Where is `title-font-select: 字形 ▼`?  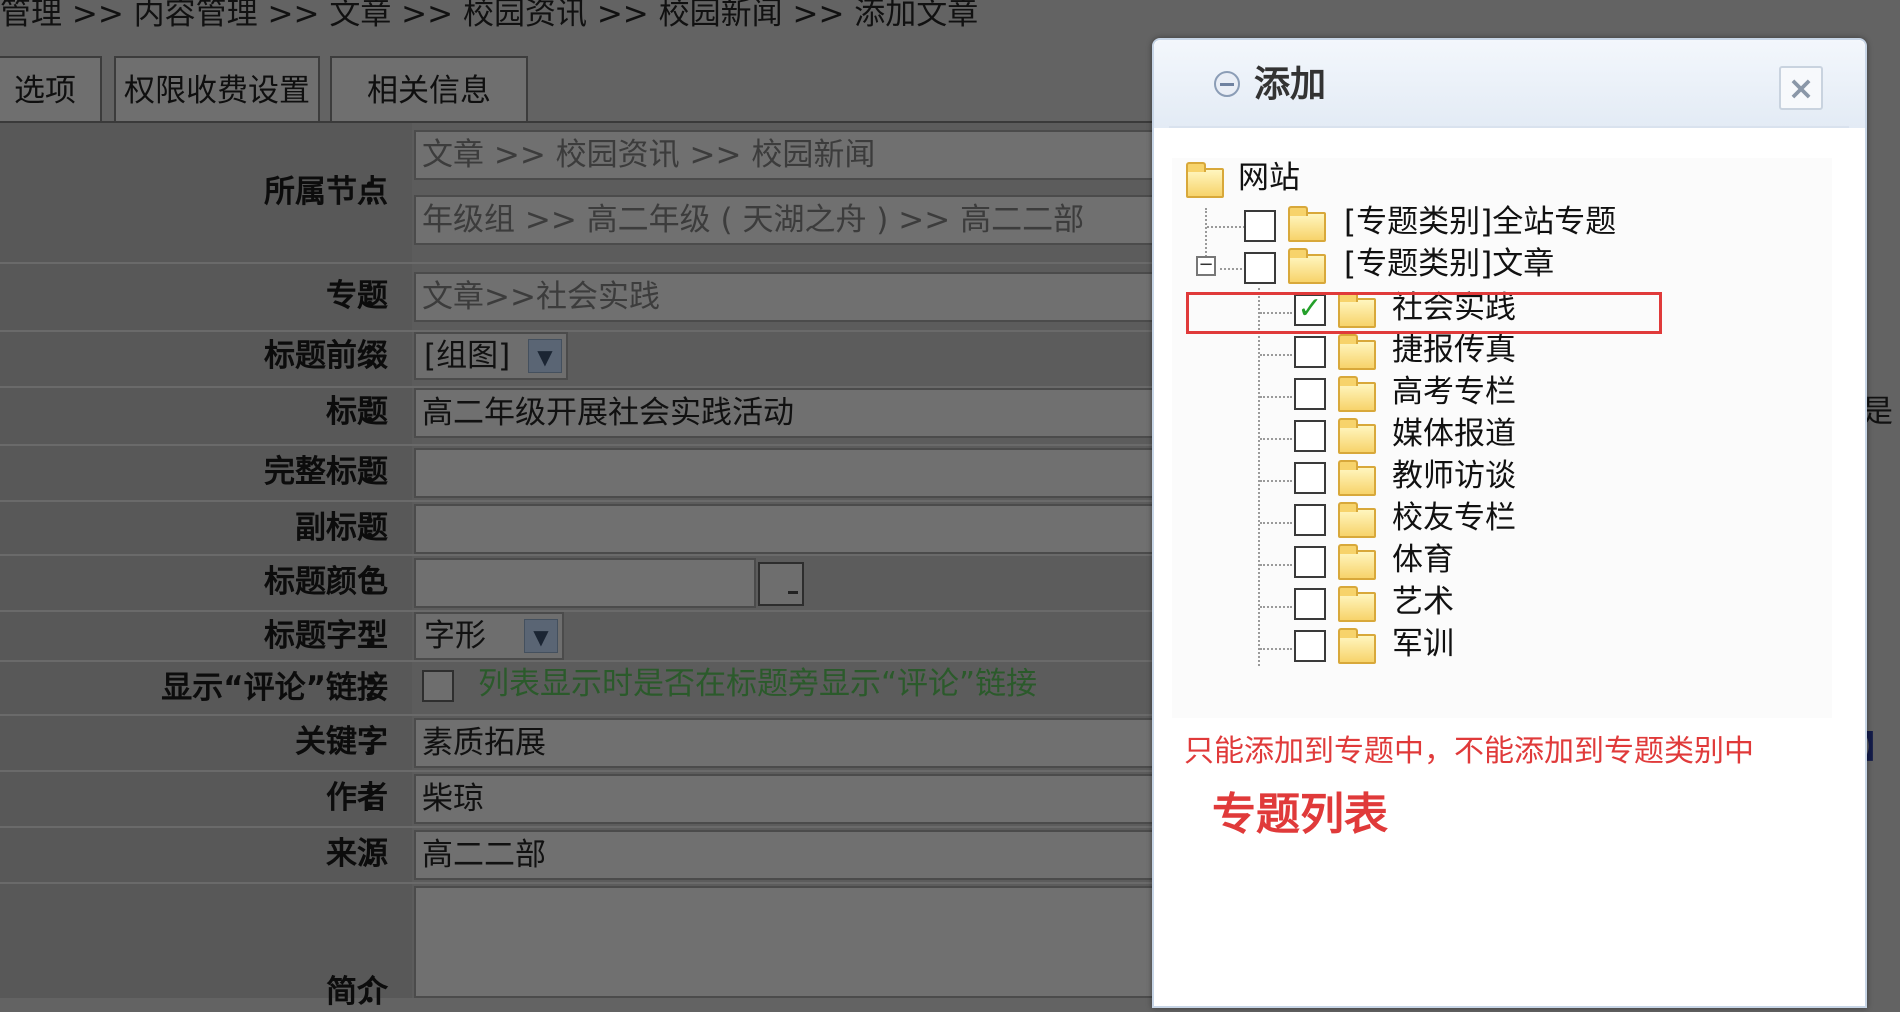
title-font-select: 字形 ▼ is located at coordinates (489, 636).